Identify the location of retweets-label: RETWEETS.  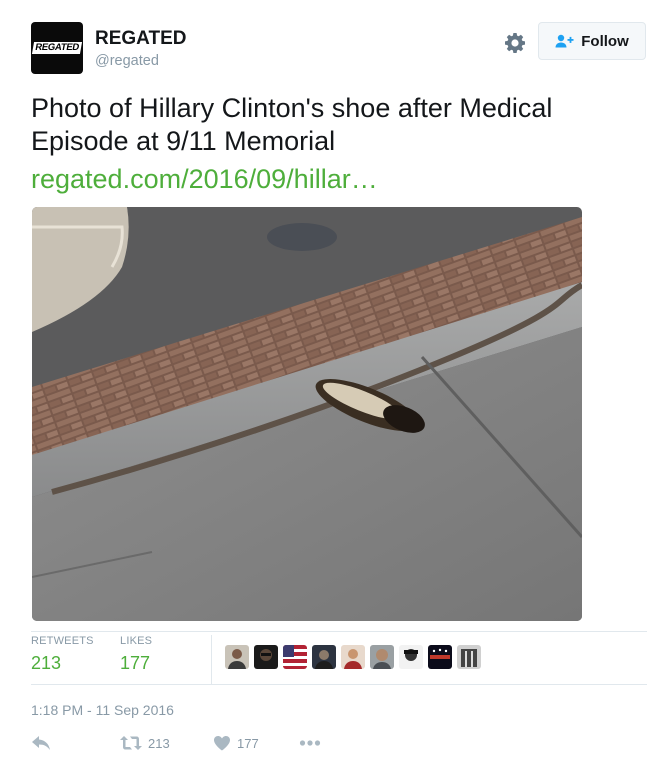
(62, 641).